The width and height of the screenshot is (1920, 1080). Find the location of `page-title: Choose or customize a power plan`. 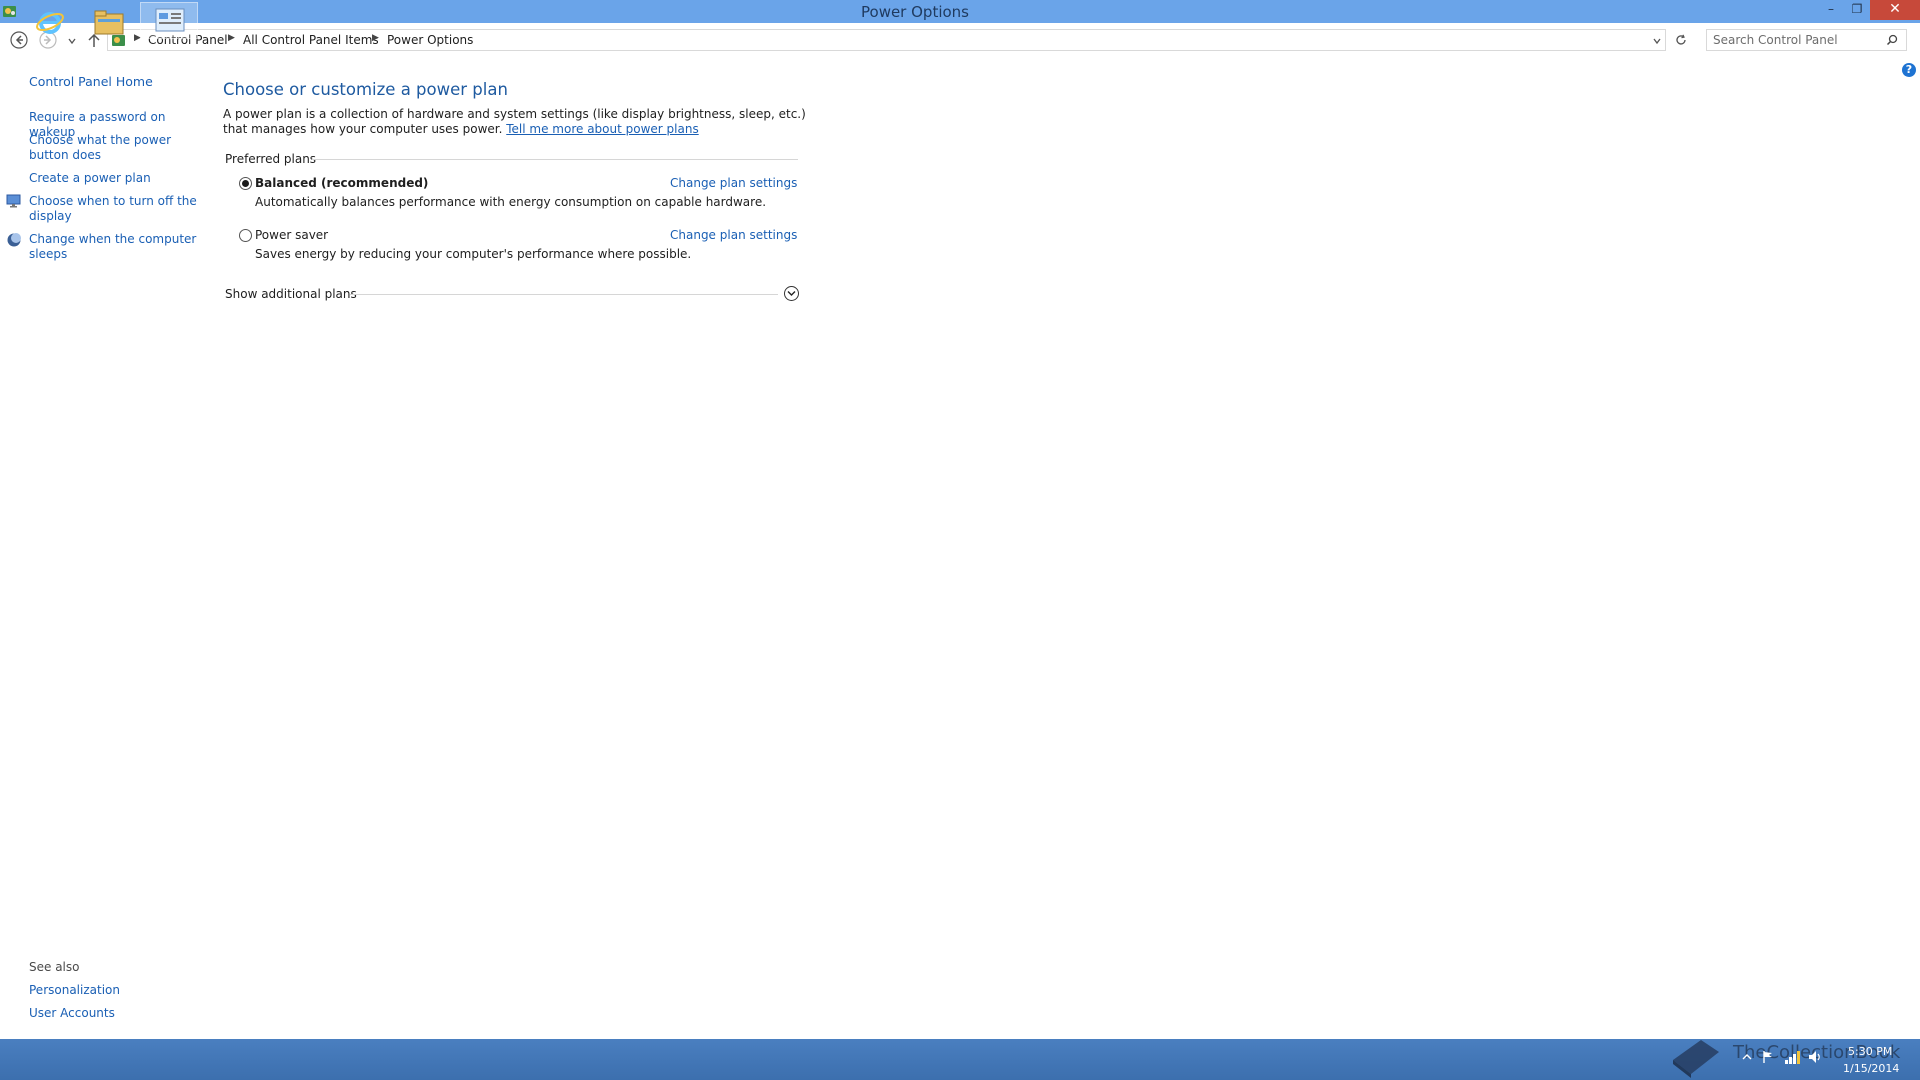

page-title: Choose or customize a power plan is located at coordinates (365, 89).